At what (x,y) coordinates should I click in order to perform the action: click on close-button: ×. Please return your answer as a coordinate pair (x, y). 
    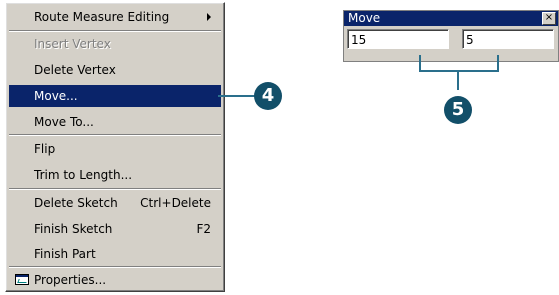
    Looking at the image, I should click on (549, 18).